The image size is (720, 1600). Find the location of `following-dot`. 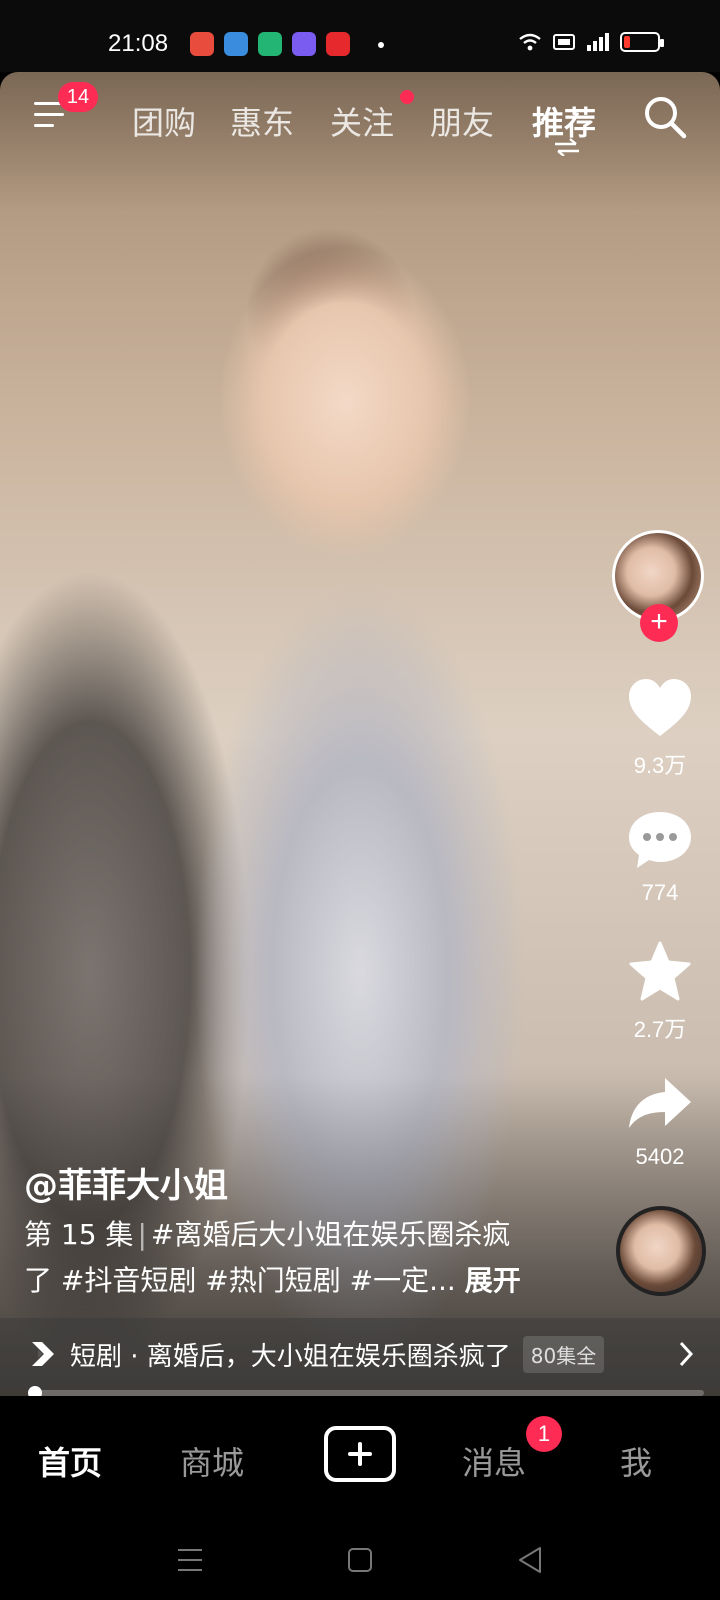

following-dot is located at coordinates (407, 97).